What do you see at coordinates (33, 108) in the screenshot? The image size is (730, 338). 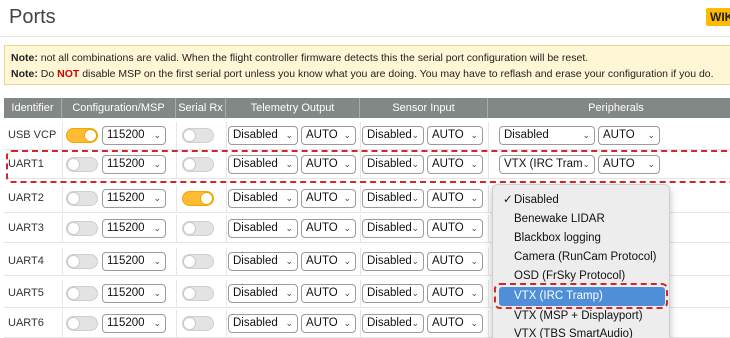 I see `header-identifier: Identifier` at bounding box center [33, 108].